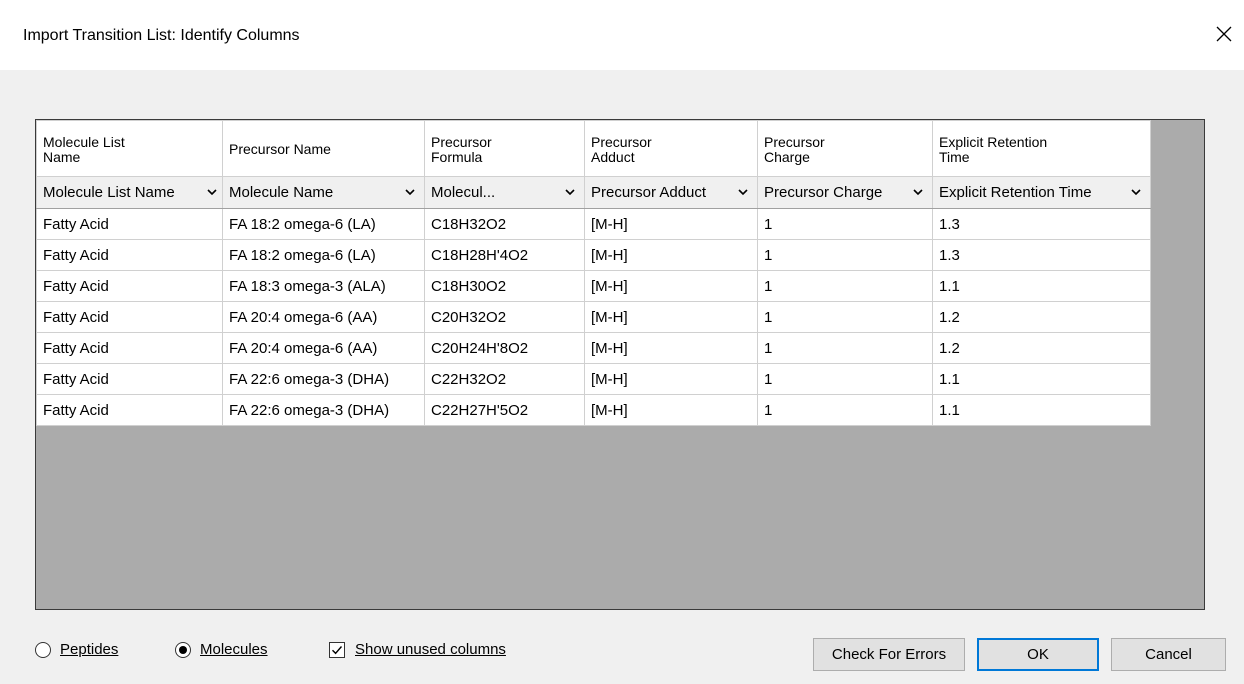  What do you see at coordinates (323, 192) in the screenshot?
I see `column-type-dropdown: Molecule Name` at bounding box center [323, 192].